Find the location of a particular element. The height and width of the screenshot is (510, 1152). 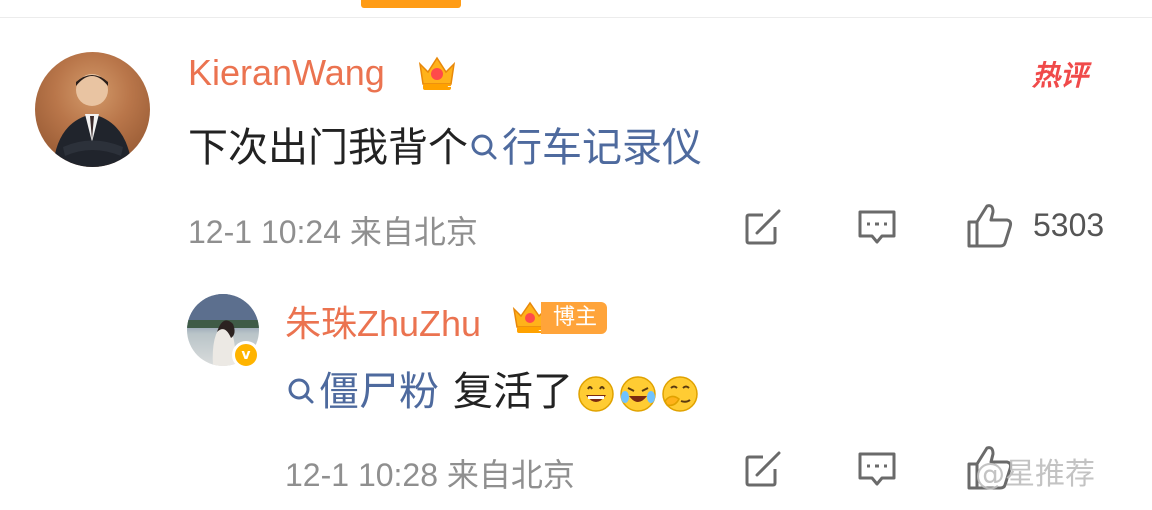

topic-text: 行车记录仪 is located at coordinates (602, 148).